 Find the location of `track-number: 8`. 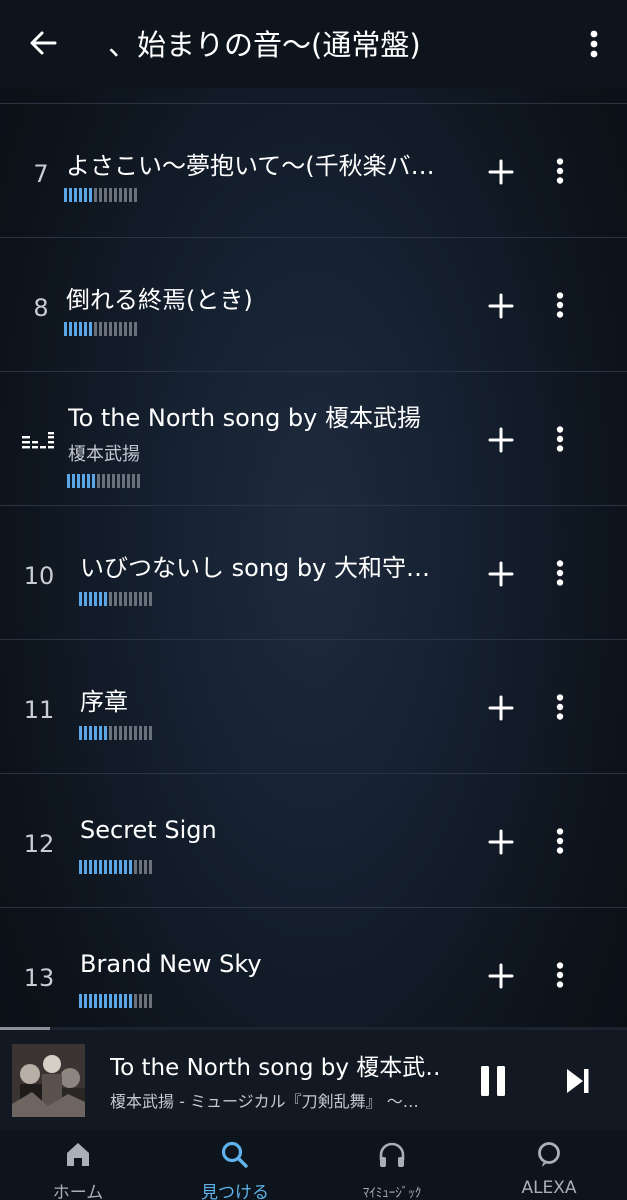

track-number: 8 is located at coordinates (41, 308).